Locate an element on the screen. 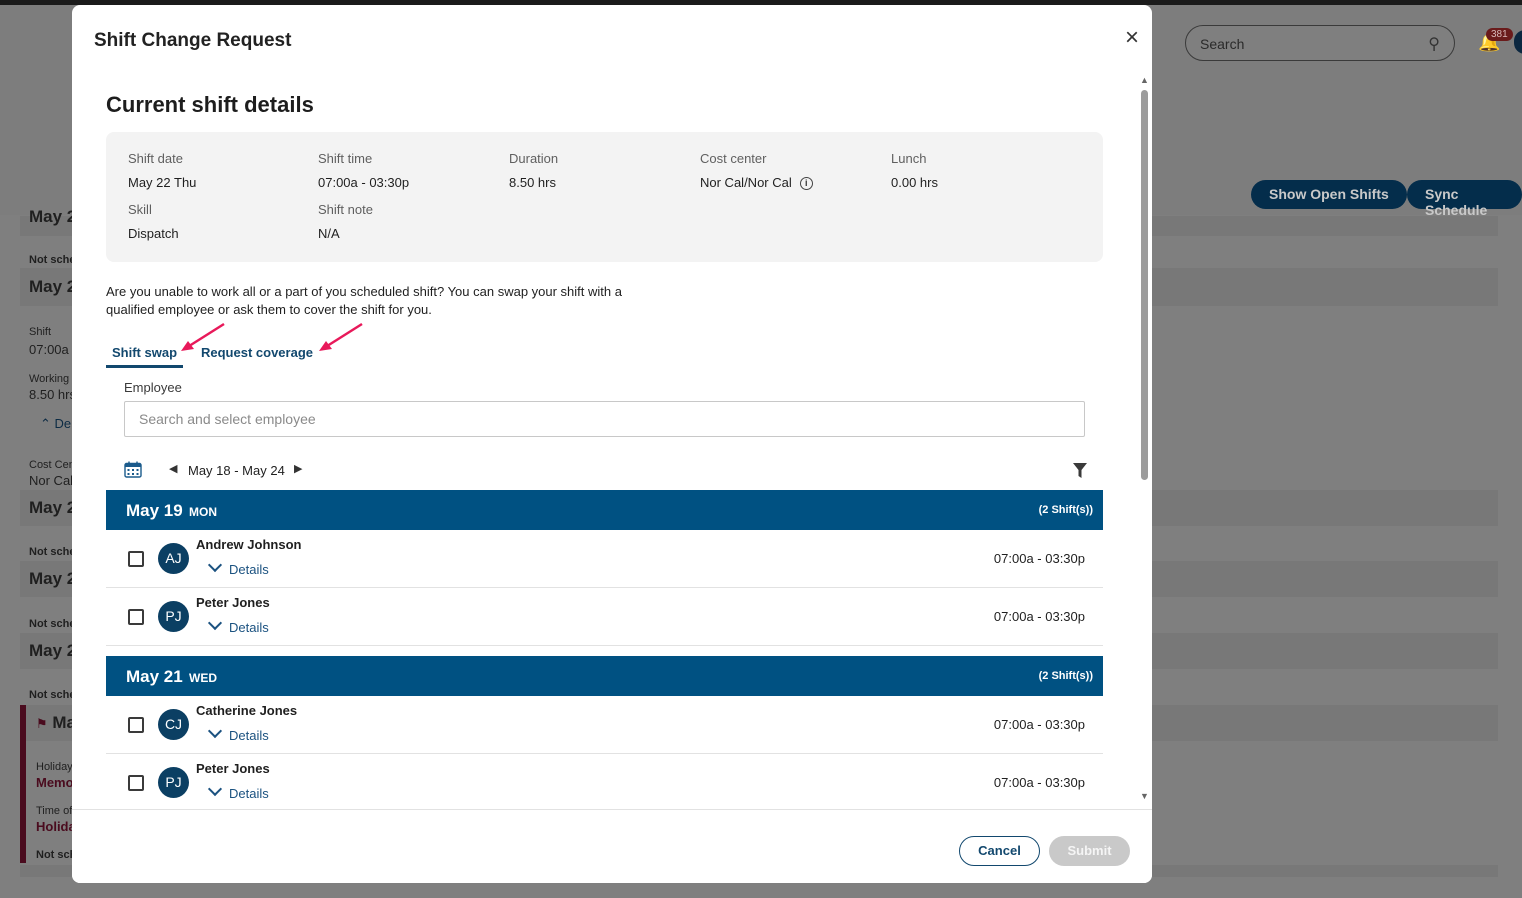  employee-name: Catherine Jones is located at coordinates (247, 710).